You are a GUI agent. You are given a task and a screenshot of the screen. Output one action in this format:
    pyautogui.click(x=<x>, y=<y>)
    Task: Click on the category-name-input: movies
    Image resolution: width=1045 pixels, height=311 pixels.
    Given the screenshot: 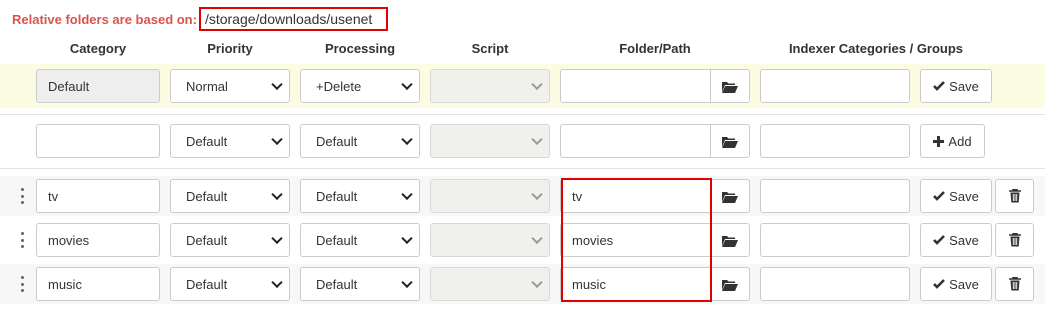 What is the action you would take?
    pyautogui.click(x=98, y=240)
    